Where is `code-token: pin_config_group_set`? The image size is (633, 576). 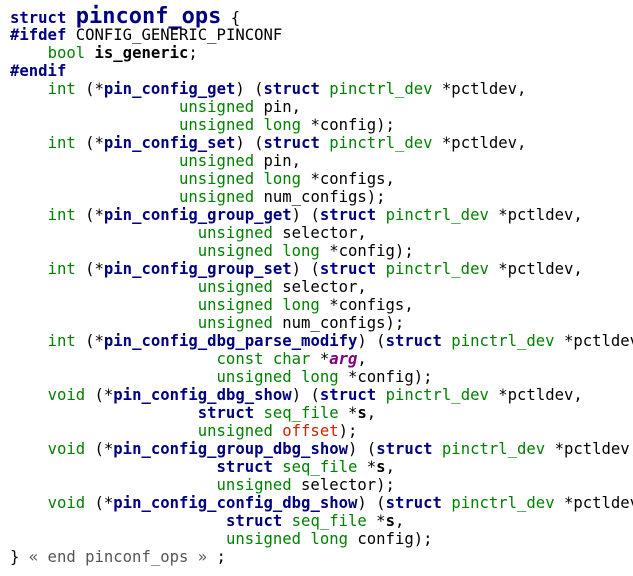 code-token: pin_config_group_set is located at coordinates (197, 269).